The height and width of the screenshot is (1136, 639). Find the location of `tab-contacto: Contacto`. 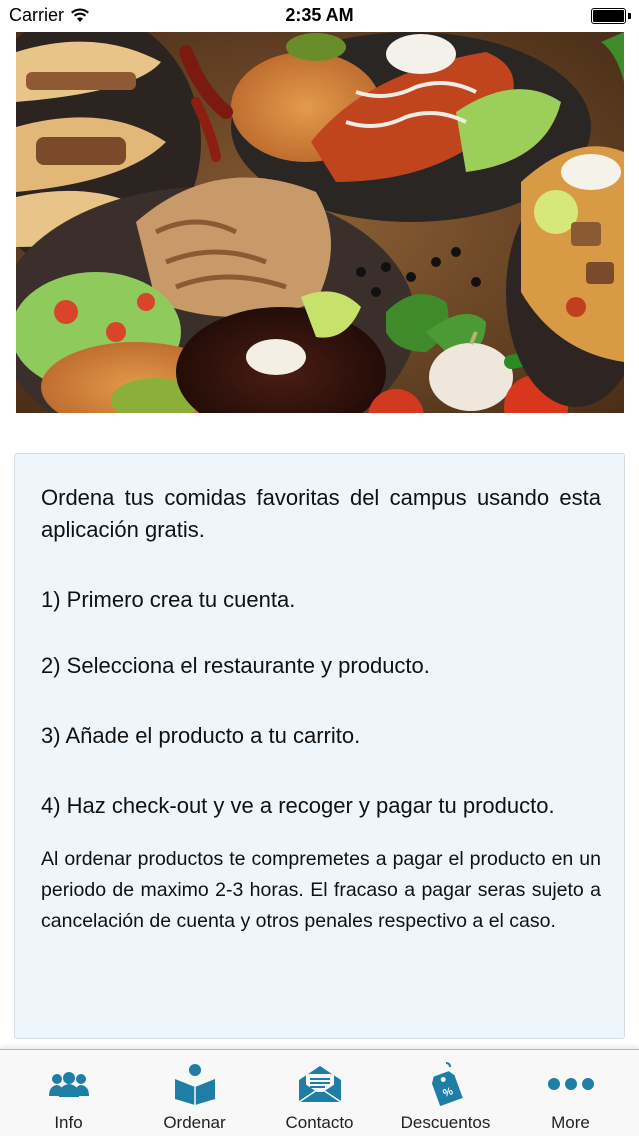

tab-contacto: Contacto is located at coordinates (319, 1093).